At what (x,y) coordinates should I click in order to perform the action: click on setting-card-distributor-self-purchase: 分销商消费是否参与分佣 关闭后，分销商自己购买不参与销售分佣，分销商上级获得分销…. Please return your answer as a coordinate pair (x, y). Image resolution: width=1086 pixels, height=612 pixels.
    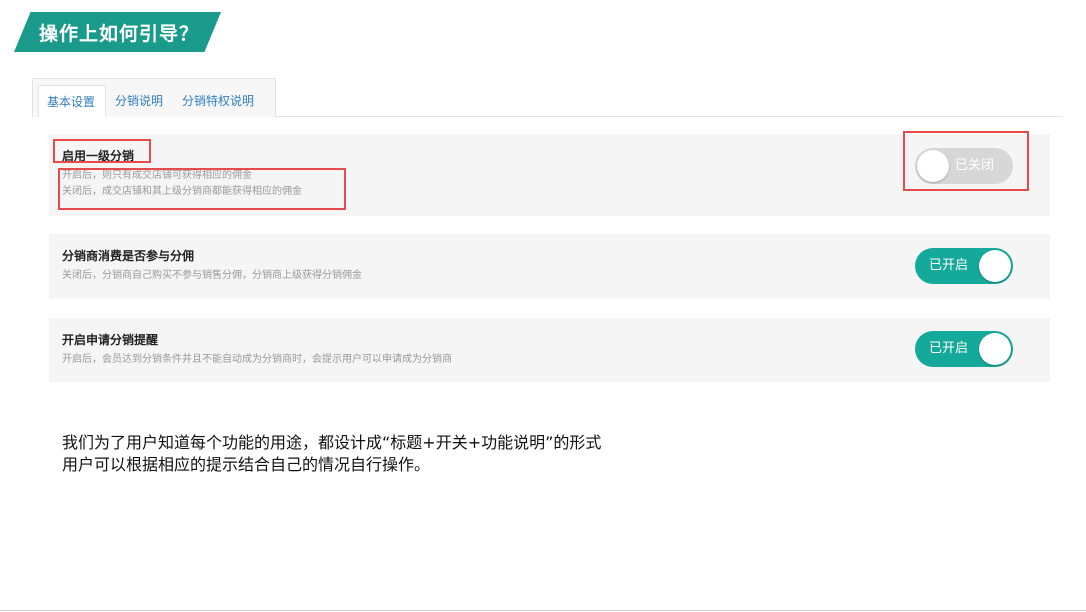
    Looking at the image, I should click on (549, 266).